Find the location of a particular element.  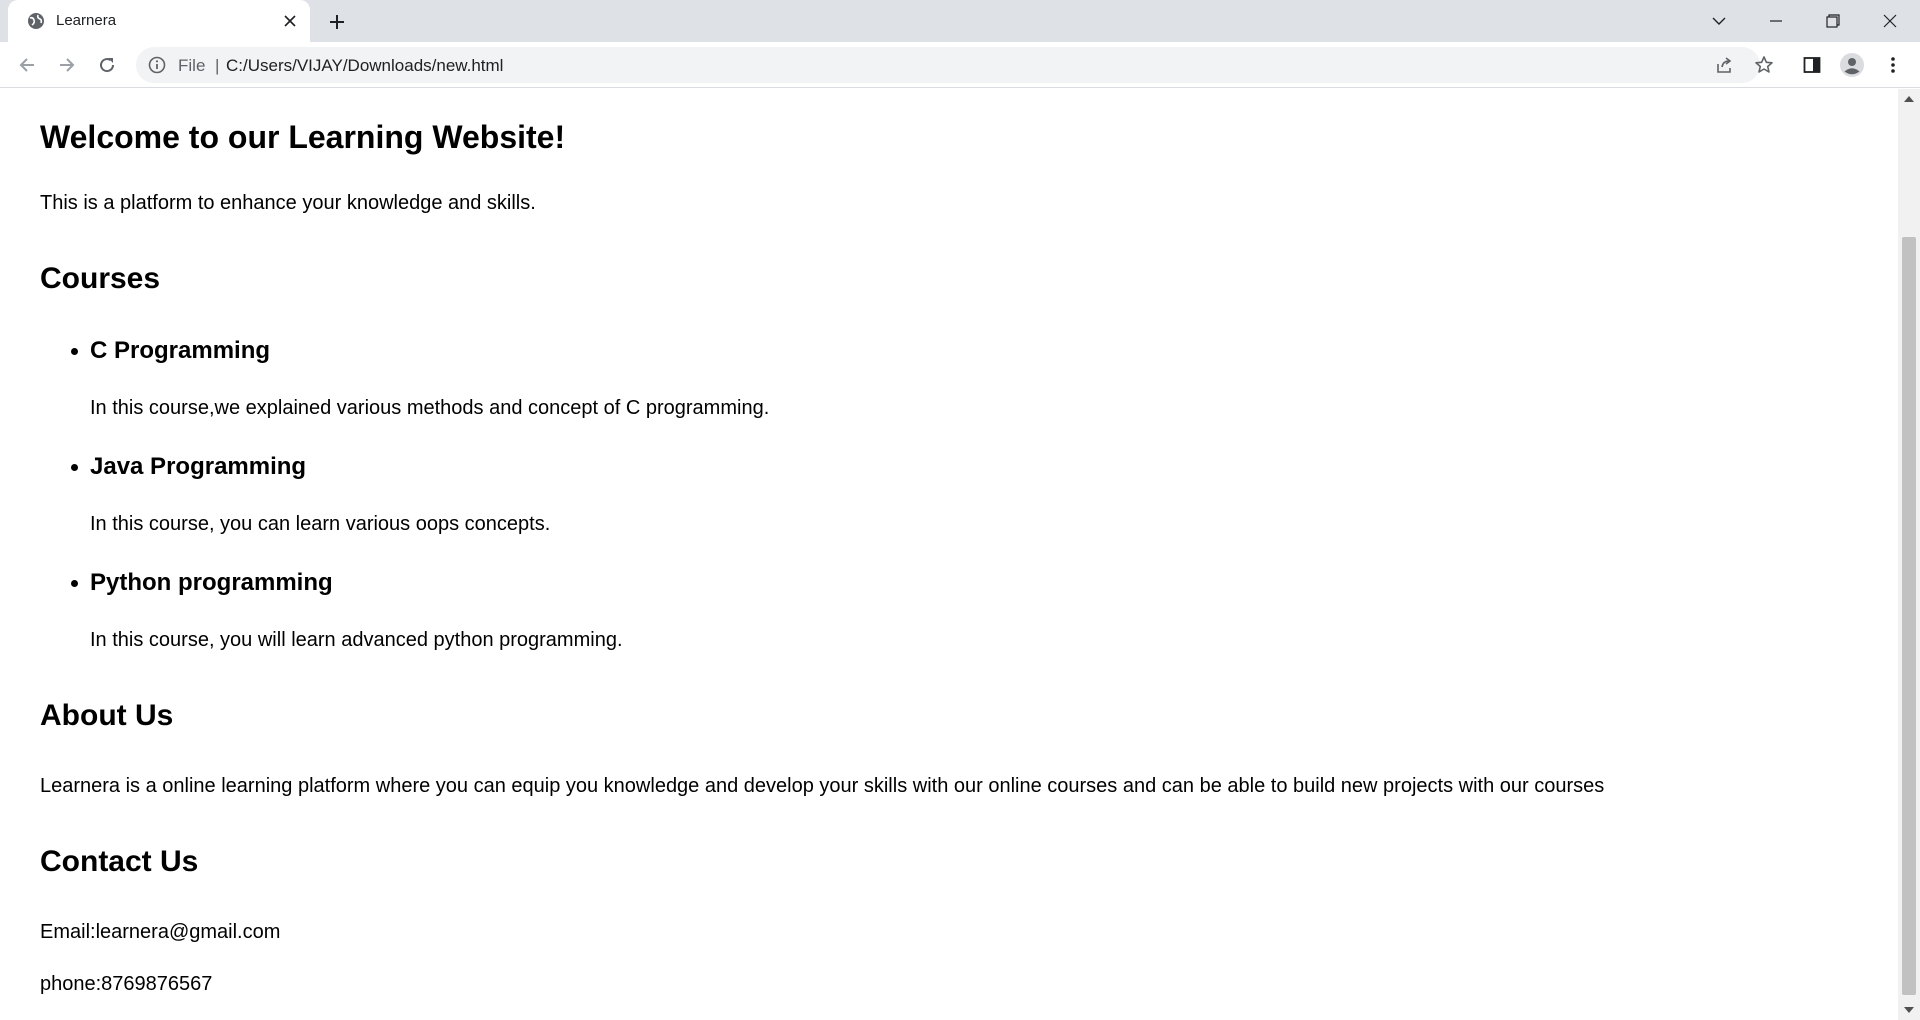

course-title: Java Programming is located at coordinates (198, 466).